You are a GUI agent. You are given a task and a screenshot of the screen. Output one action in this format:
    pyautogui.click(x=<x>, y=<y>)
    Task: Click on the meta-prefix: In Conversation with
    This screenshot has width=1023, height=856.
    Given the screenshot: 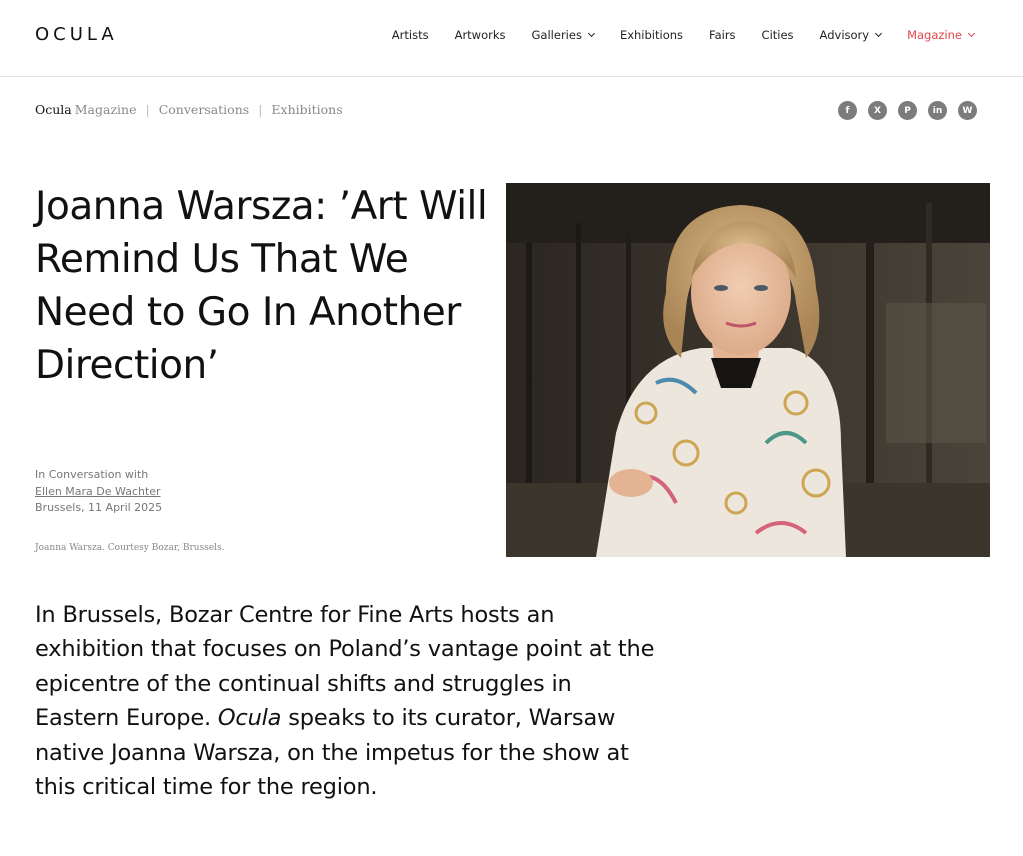 What is the action you would take?
    pyautogui.click(x=92, y=474)
    